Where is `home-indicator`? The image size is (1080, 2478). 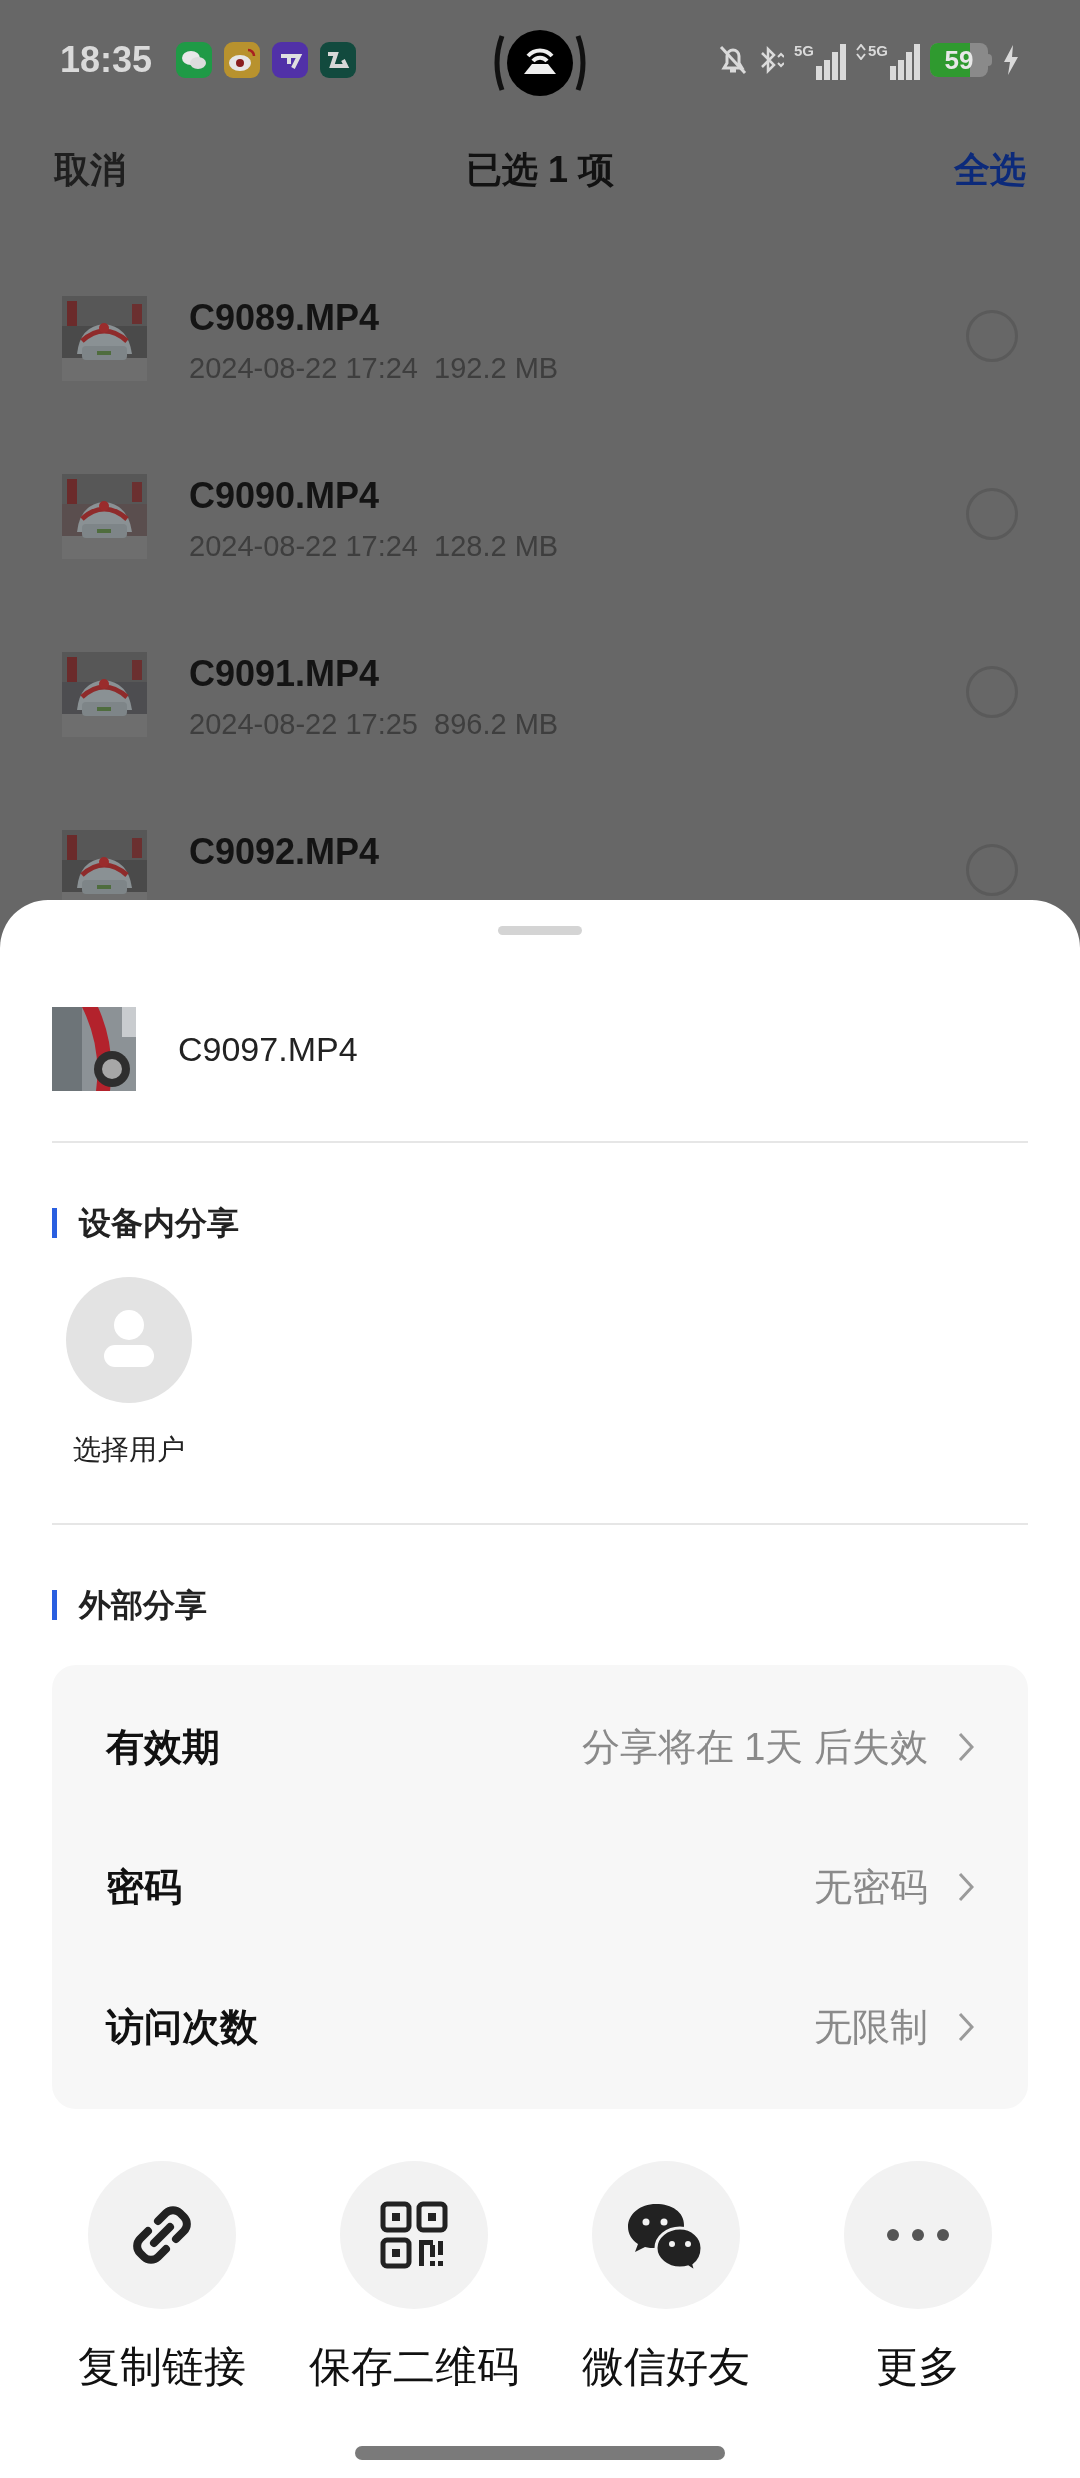 home-indicator is located at coordinates (540, 2453).